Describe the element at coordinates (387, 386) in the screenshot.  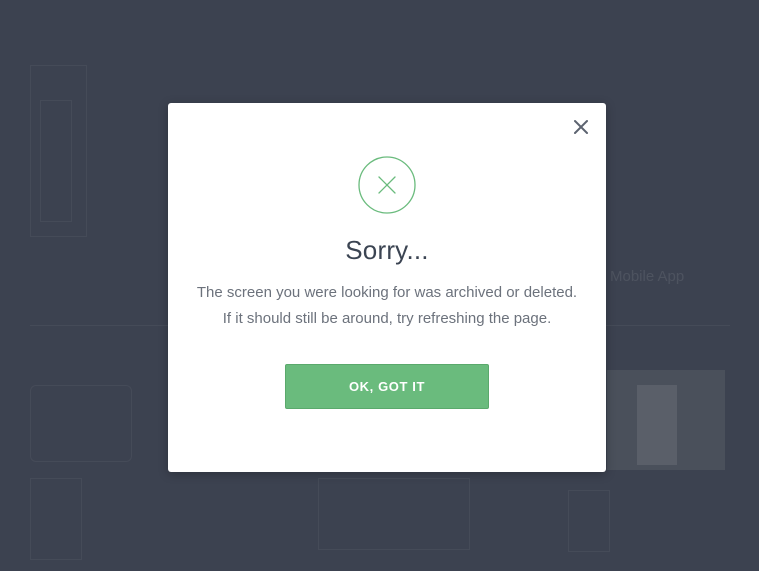
I see `ok-got-it-button: OK, GOT IT` at that location.